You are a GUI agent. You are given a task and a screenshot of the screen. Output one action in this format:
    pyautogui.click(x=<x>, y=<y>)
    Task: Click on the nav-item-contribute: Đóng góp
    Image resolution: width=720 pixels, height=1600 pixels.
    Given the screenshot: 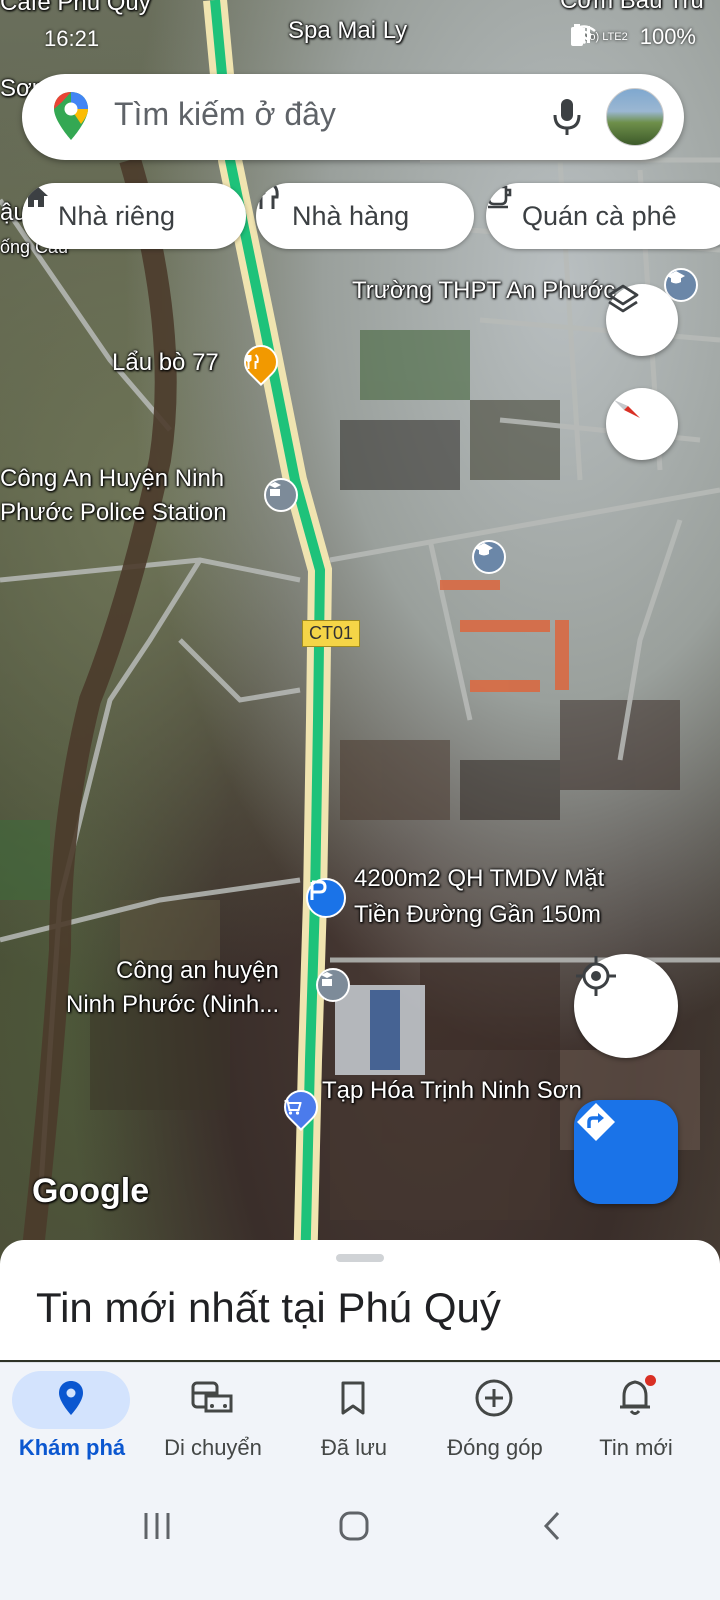 What is the action you would take?
    pyautogui.click(x=495, y=1428)
    